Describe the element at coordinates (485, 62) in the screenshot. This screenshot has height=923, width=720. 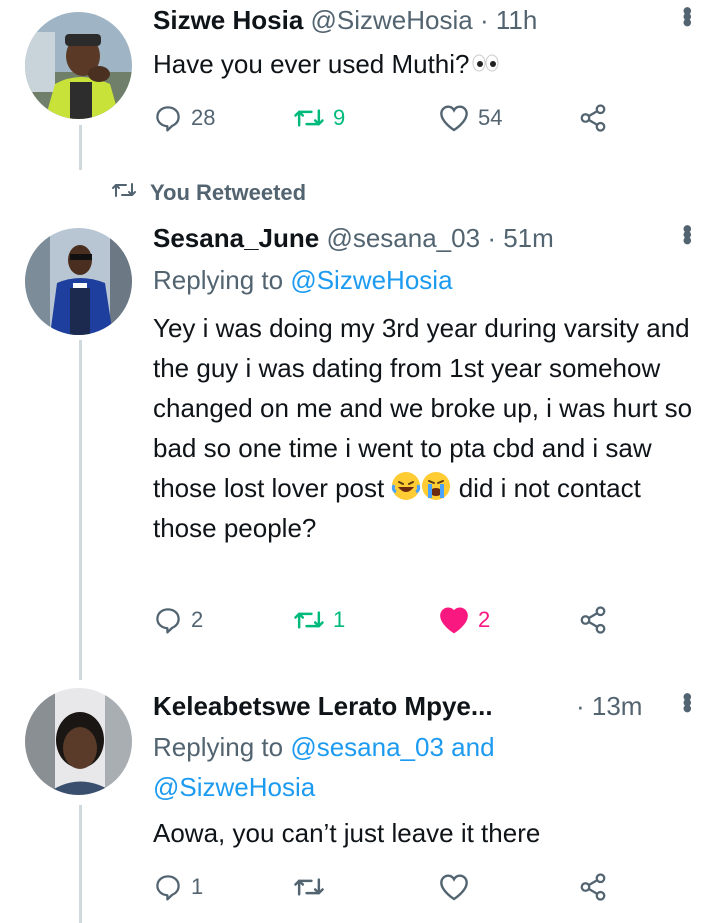
I see `eyes-emoji` at that location.